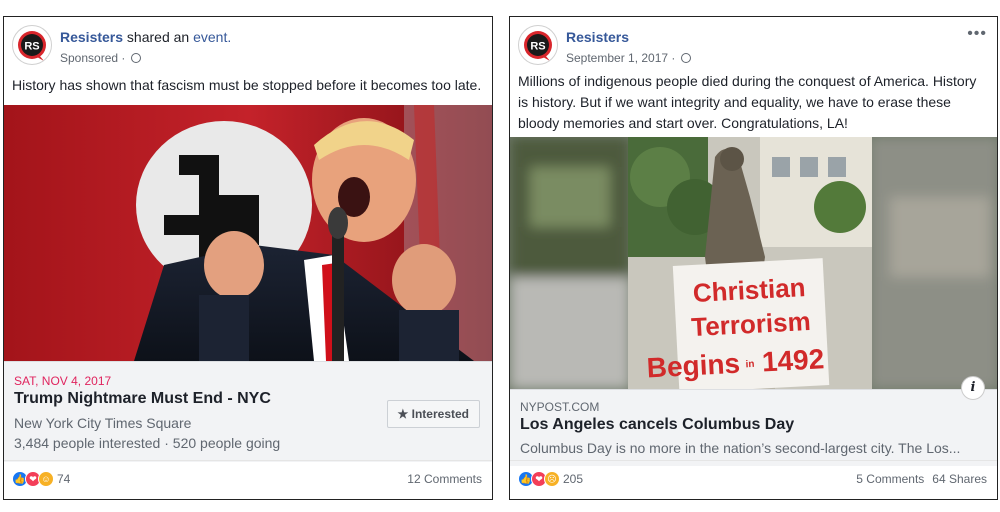 This screenshot has height=512, width=1000. What do you see at coordinates (64, 479) in the screenshot?
I see `reaction-count: 74` at bounding box center [64, 479].